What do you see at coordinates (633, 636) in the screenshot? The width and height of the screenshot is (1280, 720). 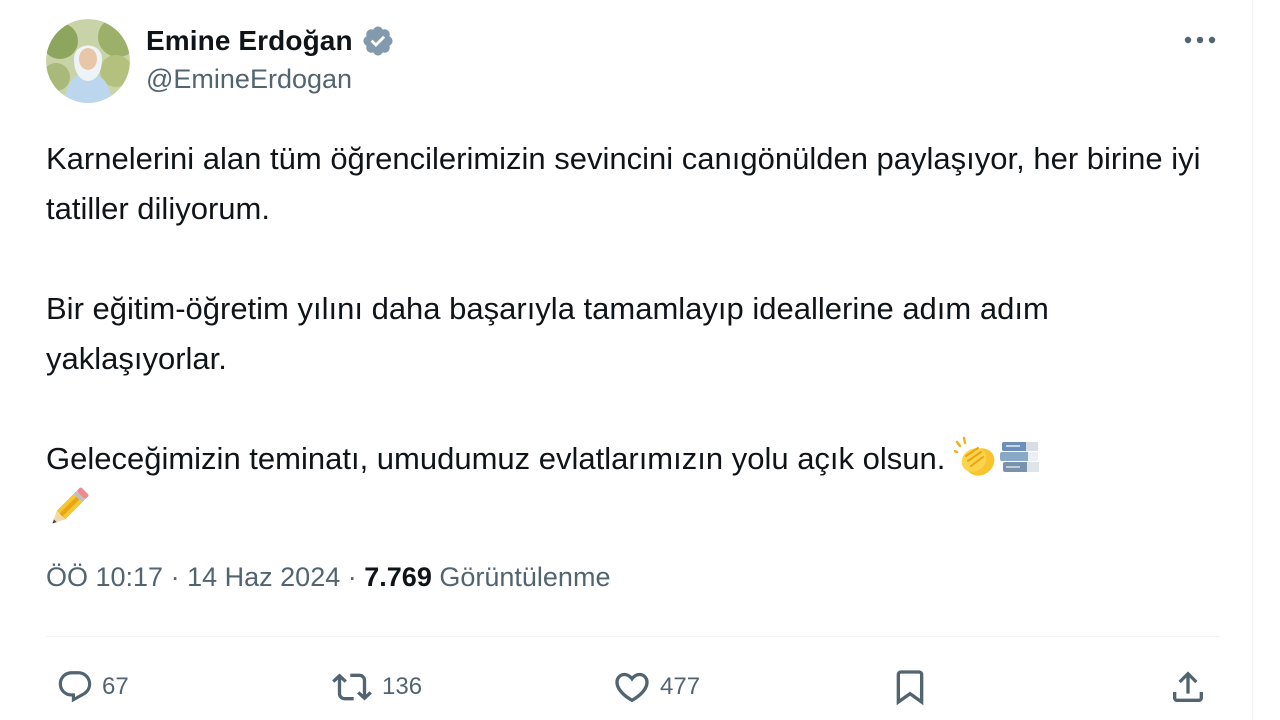 I see `divider` at bounding box center [633, 636].